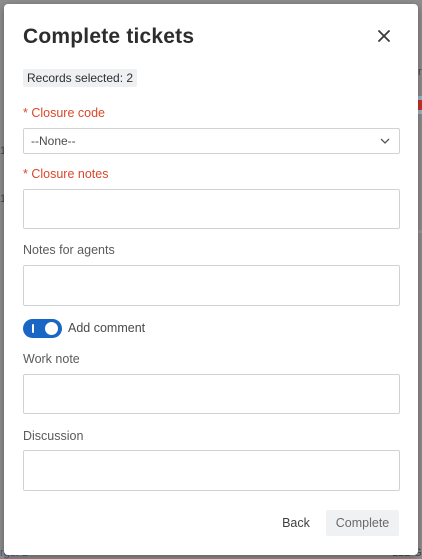 The width and height of the screenshot is (422, 559). What do you see at coordinates (362, 523) in the screenshot?
I see `complete-button: Complete` at bounding box center [362, 523].